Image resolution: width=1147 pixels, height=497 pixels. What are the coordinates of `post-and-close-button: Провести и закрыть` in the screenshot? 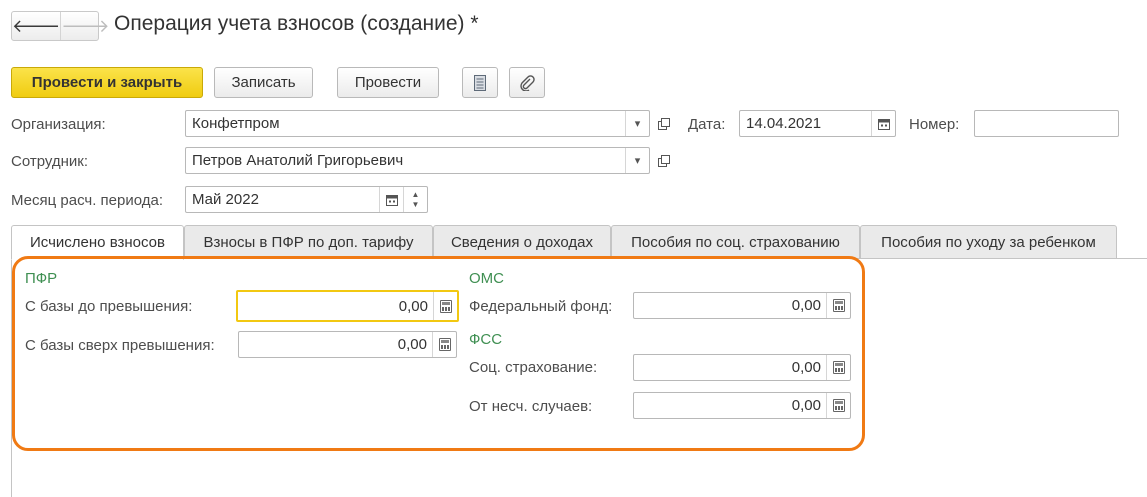 It's located at (107, 82).